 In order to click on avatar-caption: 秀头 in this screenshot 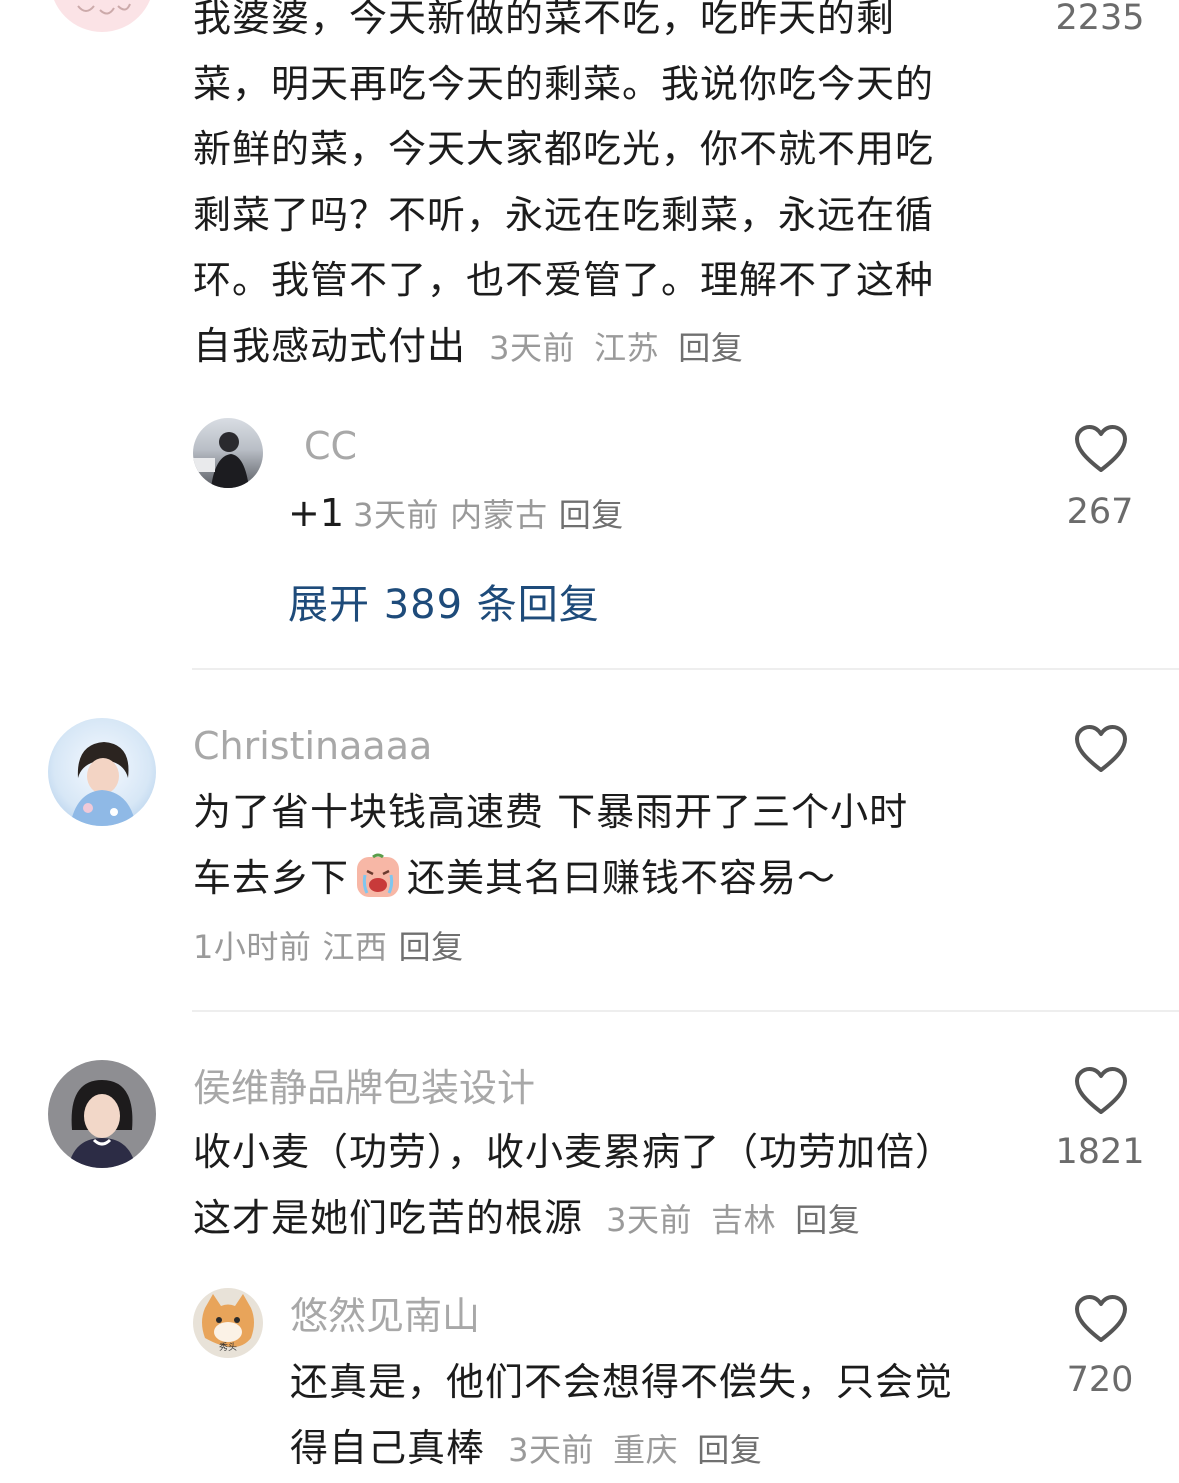, I will do `click(228, 1347)`.